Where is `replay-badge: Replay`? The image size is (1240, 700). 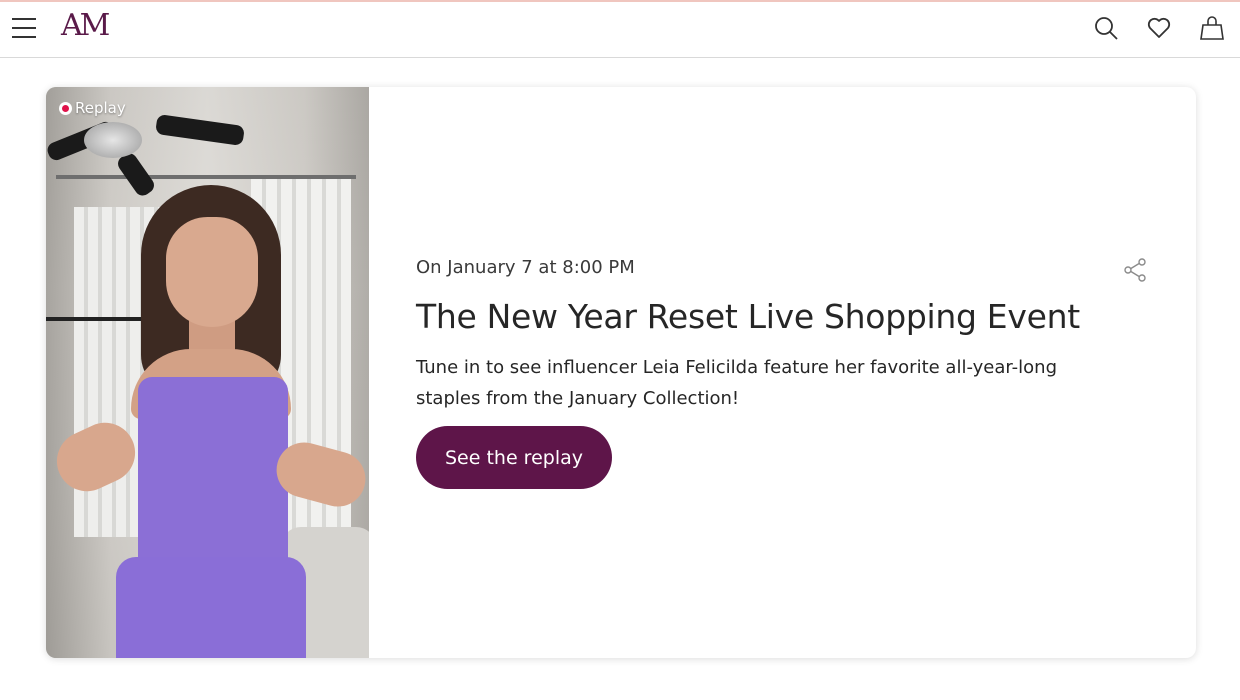
replay-badge: Replay is located at coordinates (92, 108).